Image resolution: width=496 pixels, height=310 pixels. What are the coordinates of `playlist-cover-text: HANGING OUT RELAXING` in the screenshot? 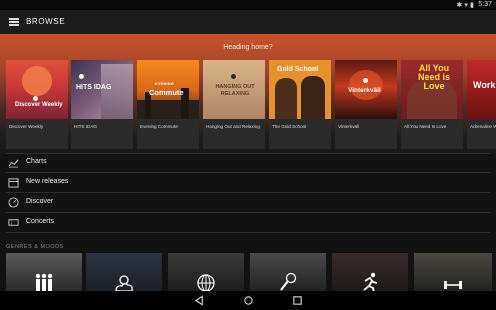 It's located at (235, 90).